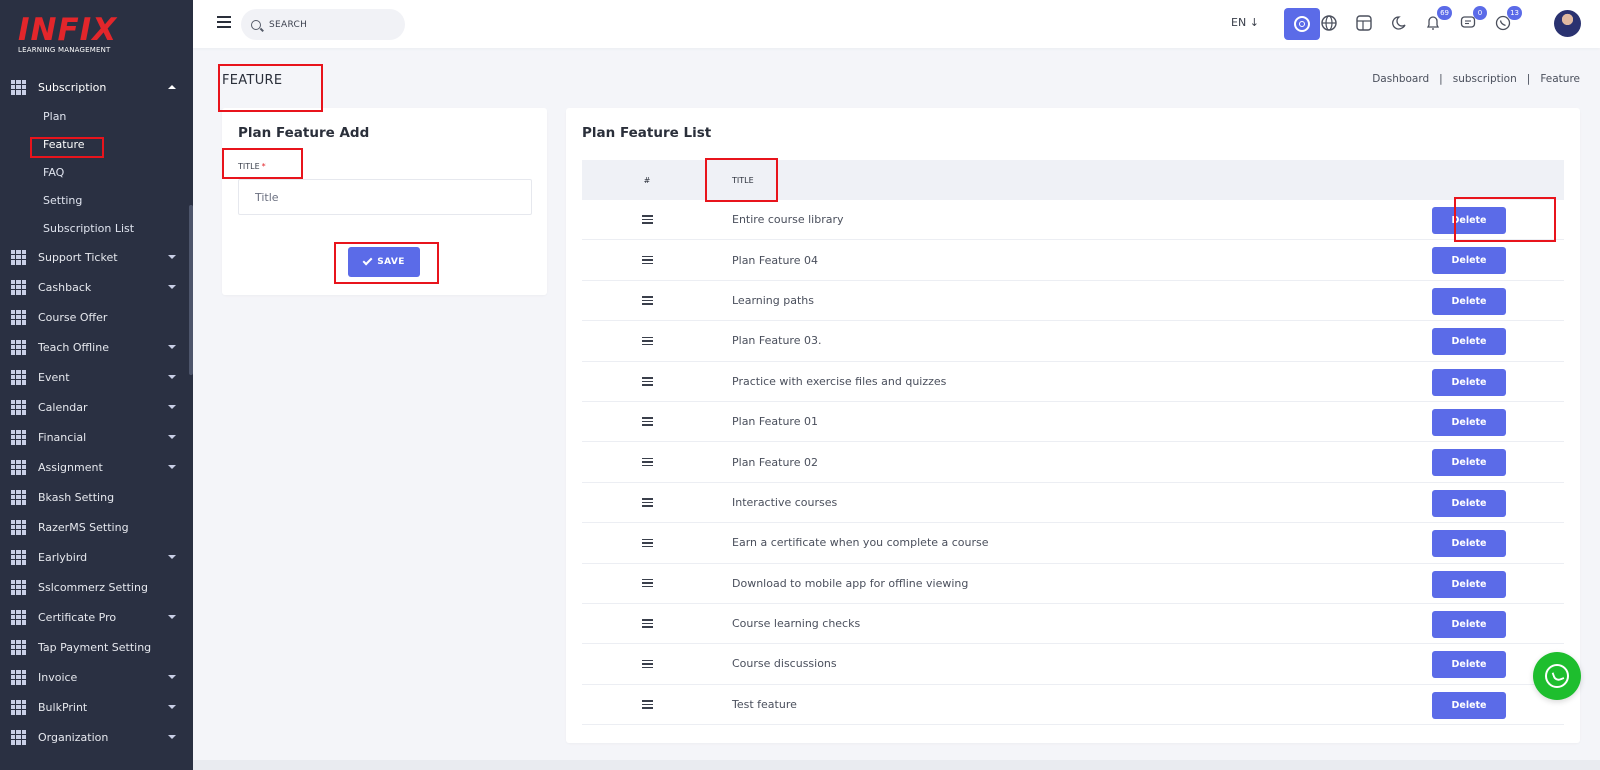  Describe the element at coordinates (73, 737) in the screenshot. I see `sidebar-item-label: Organization` at that location.